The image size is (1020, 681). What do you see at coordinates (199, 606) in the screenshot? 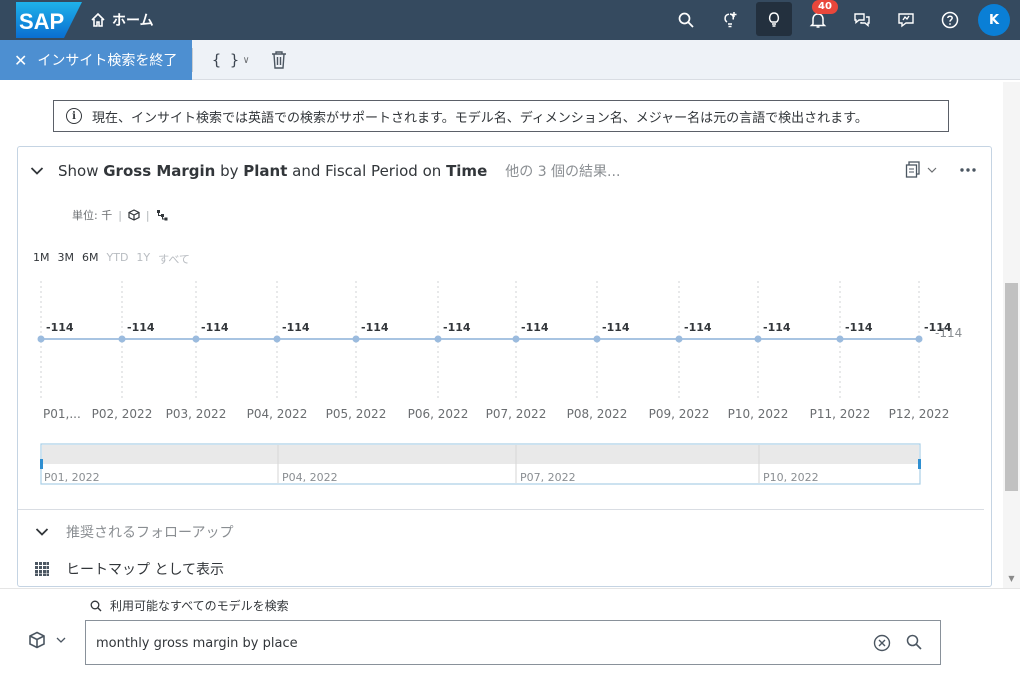
I see `search-all-label: 利用可能なすべてのモデルを検索` at bounding box center [199, 606].